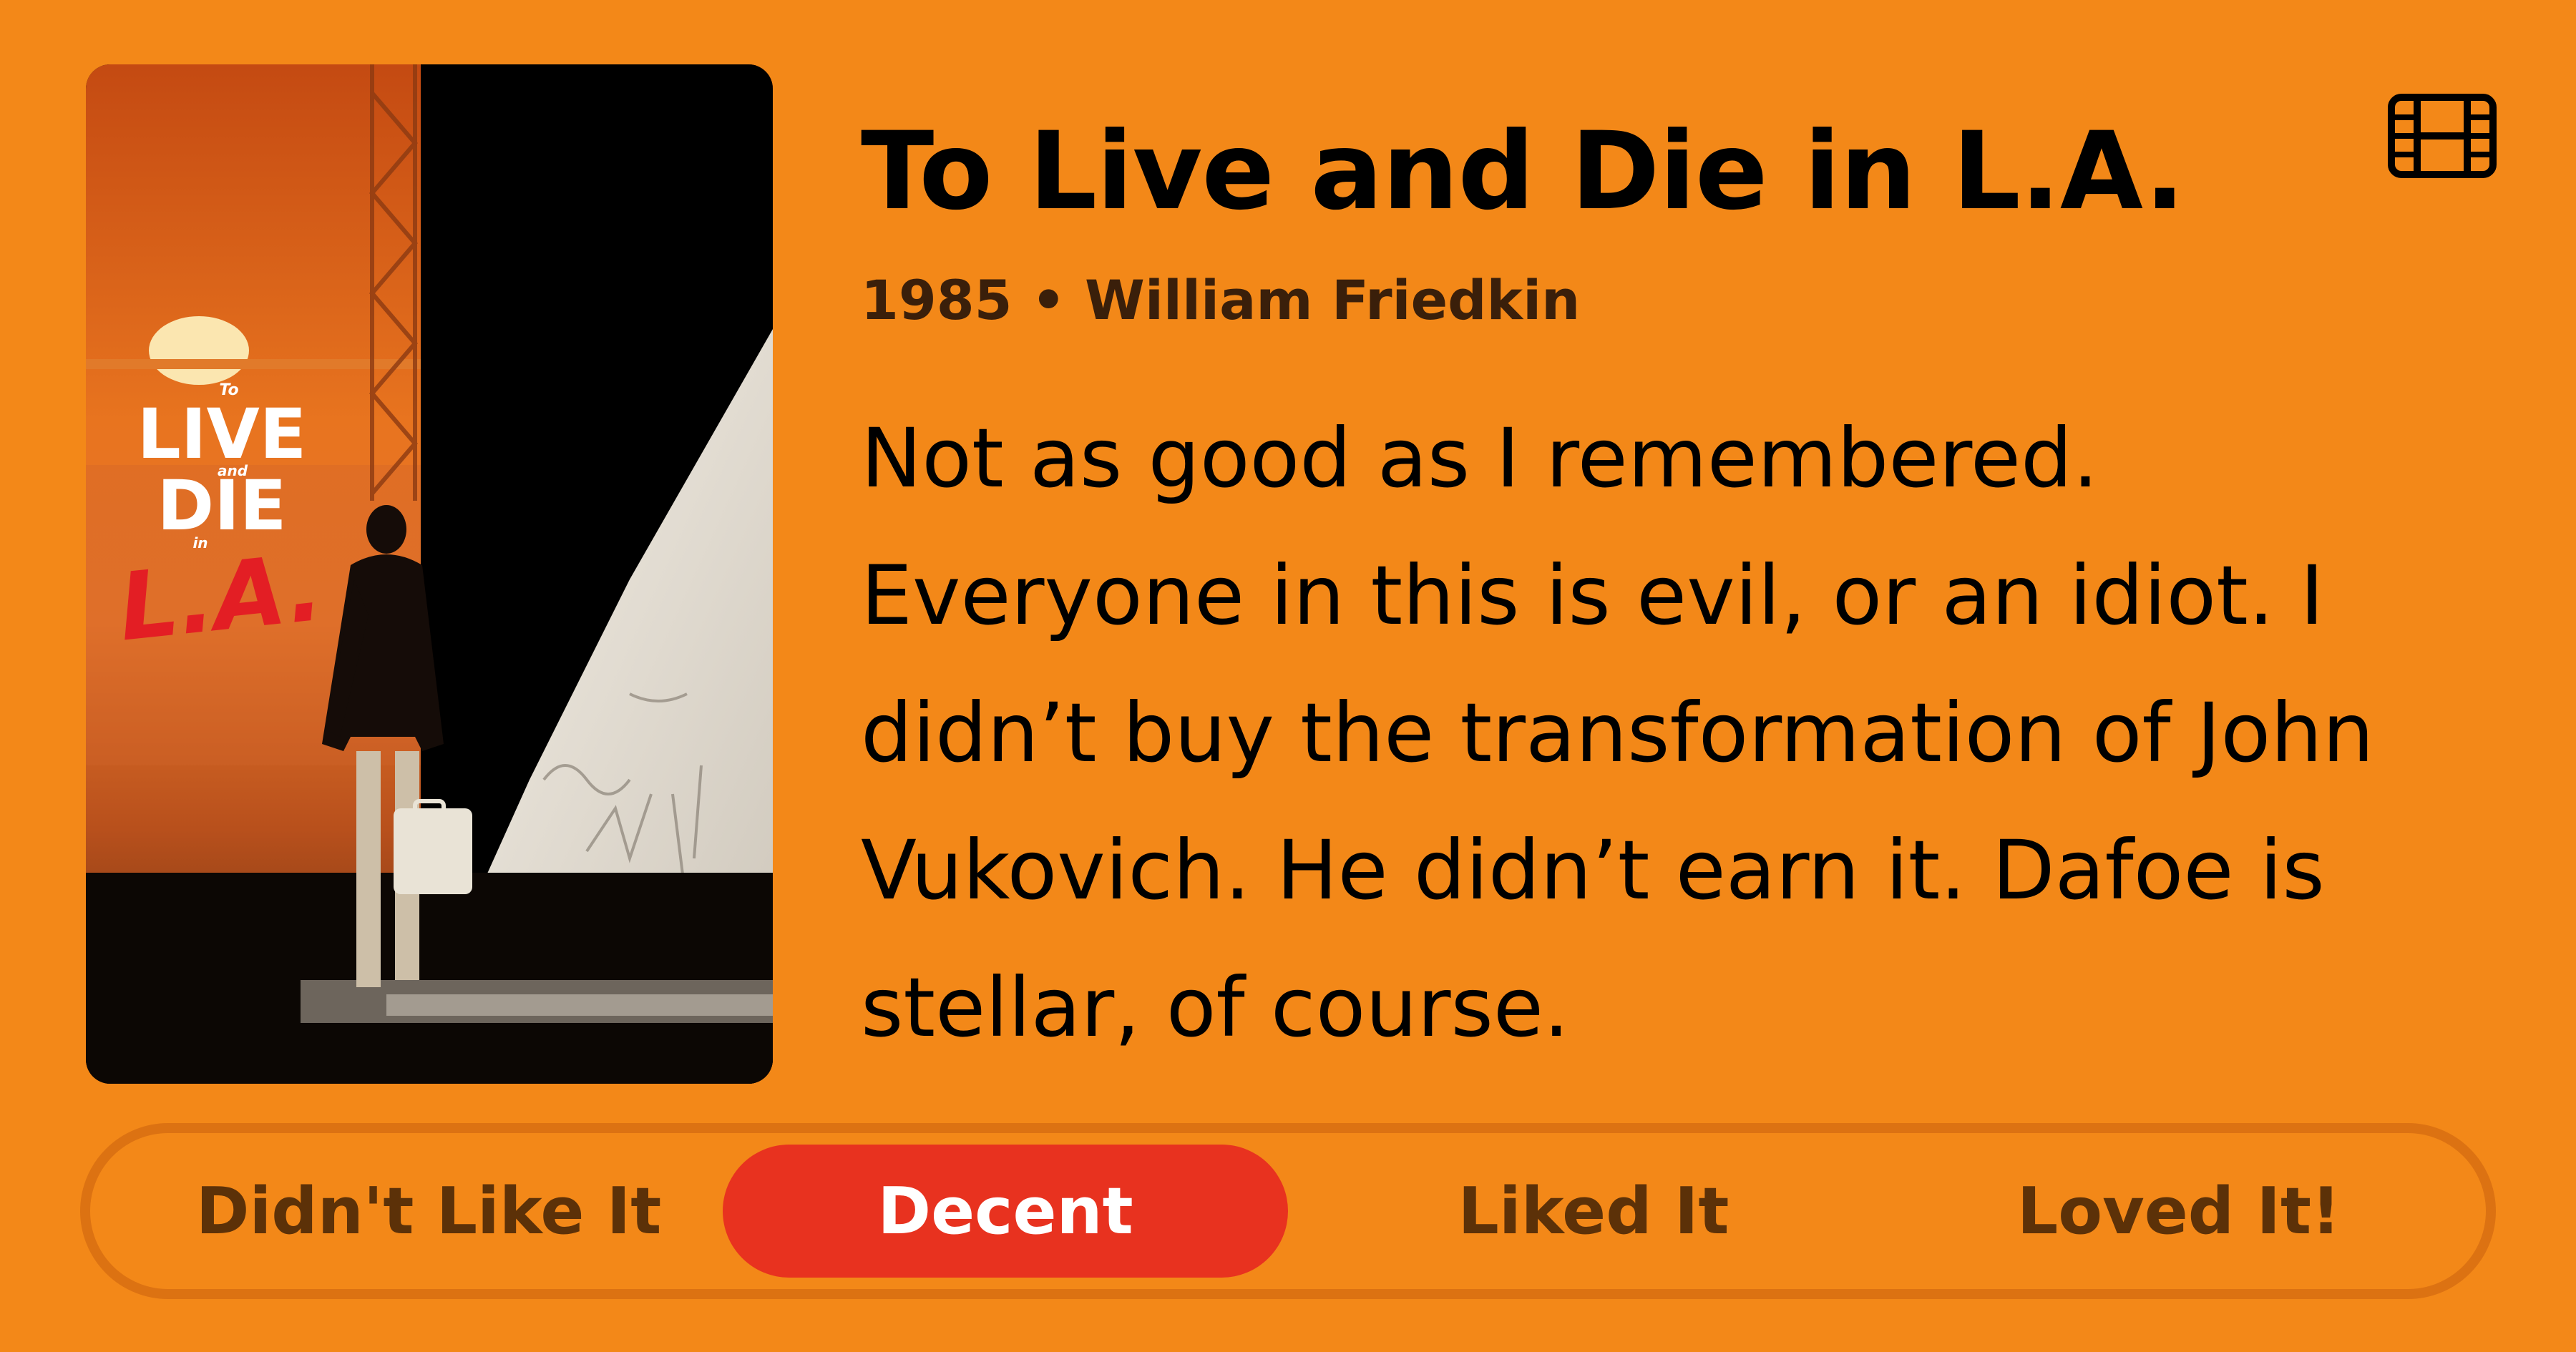 This screenshot has height=1352, width=2576. I want to click on movie-director: William Friedkin, so click(1333, 300).